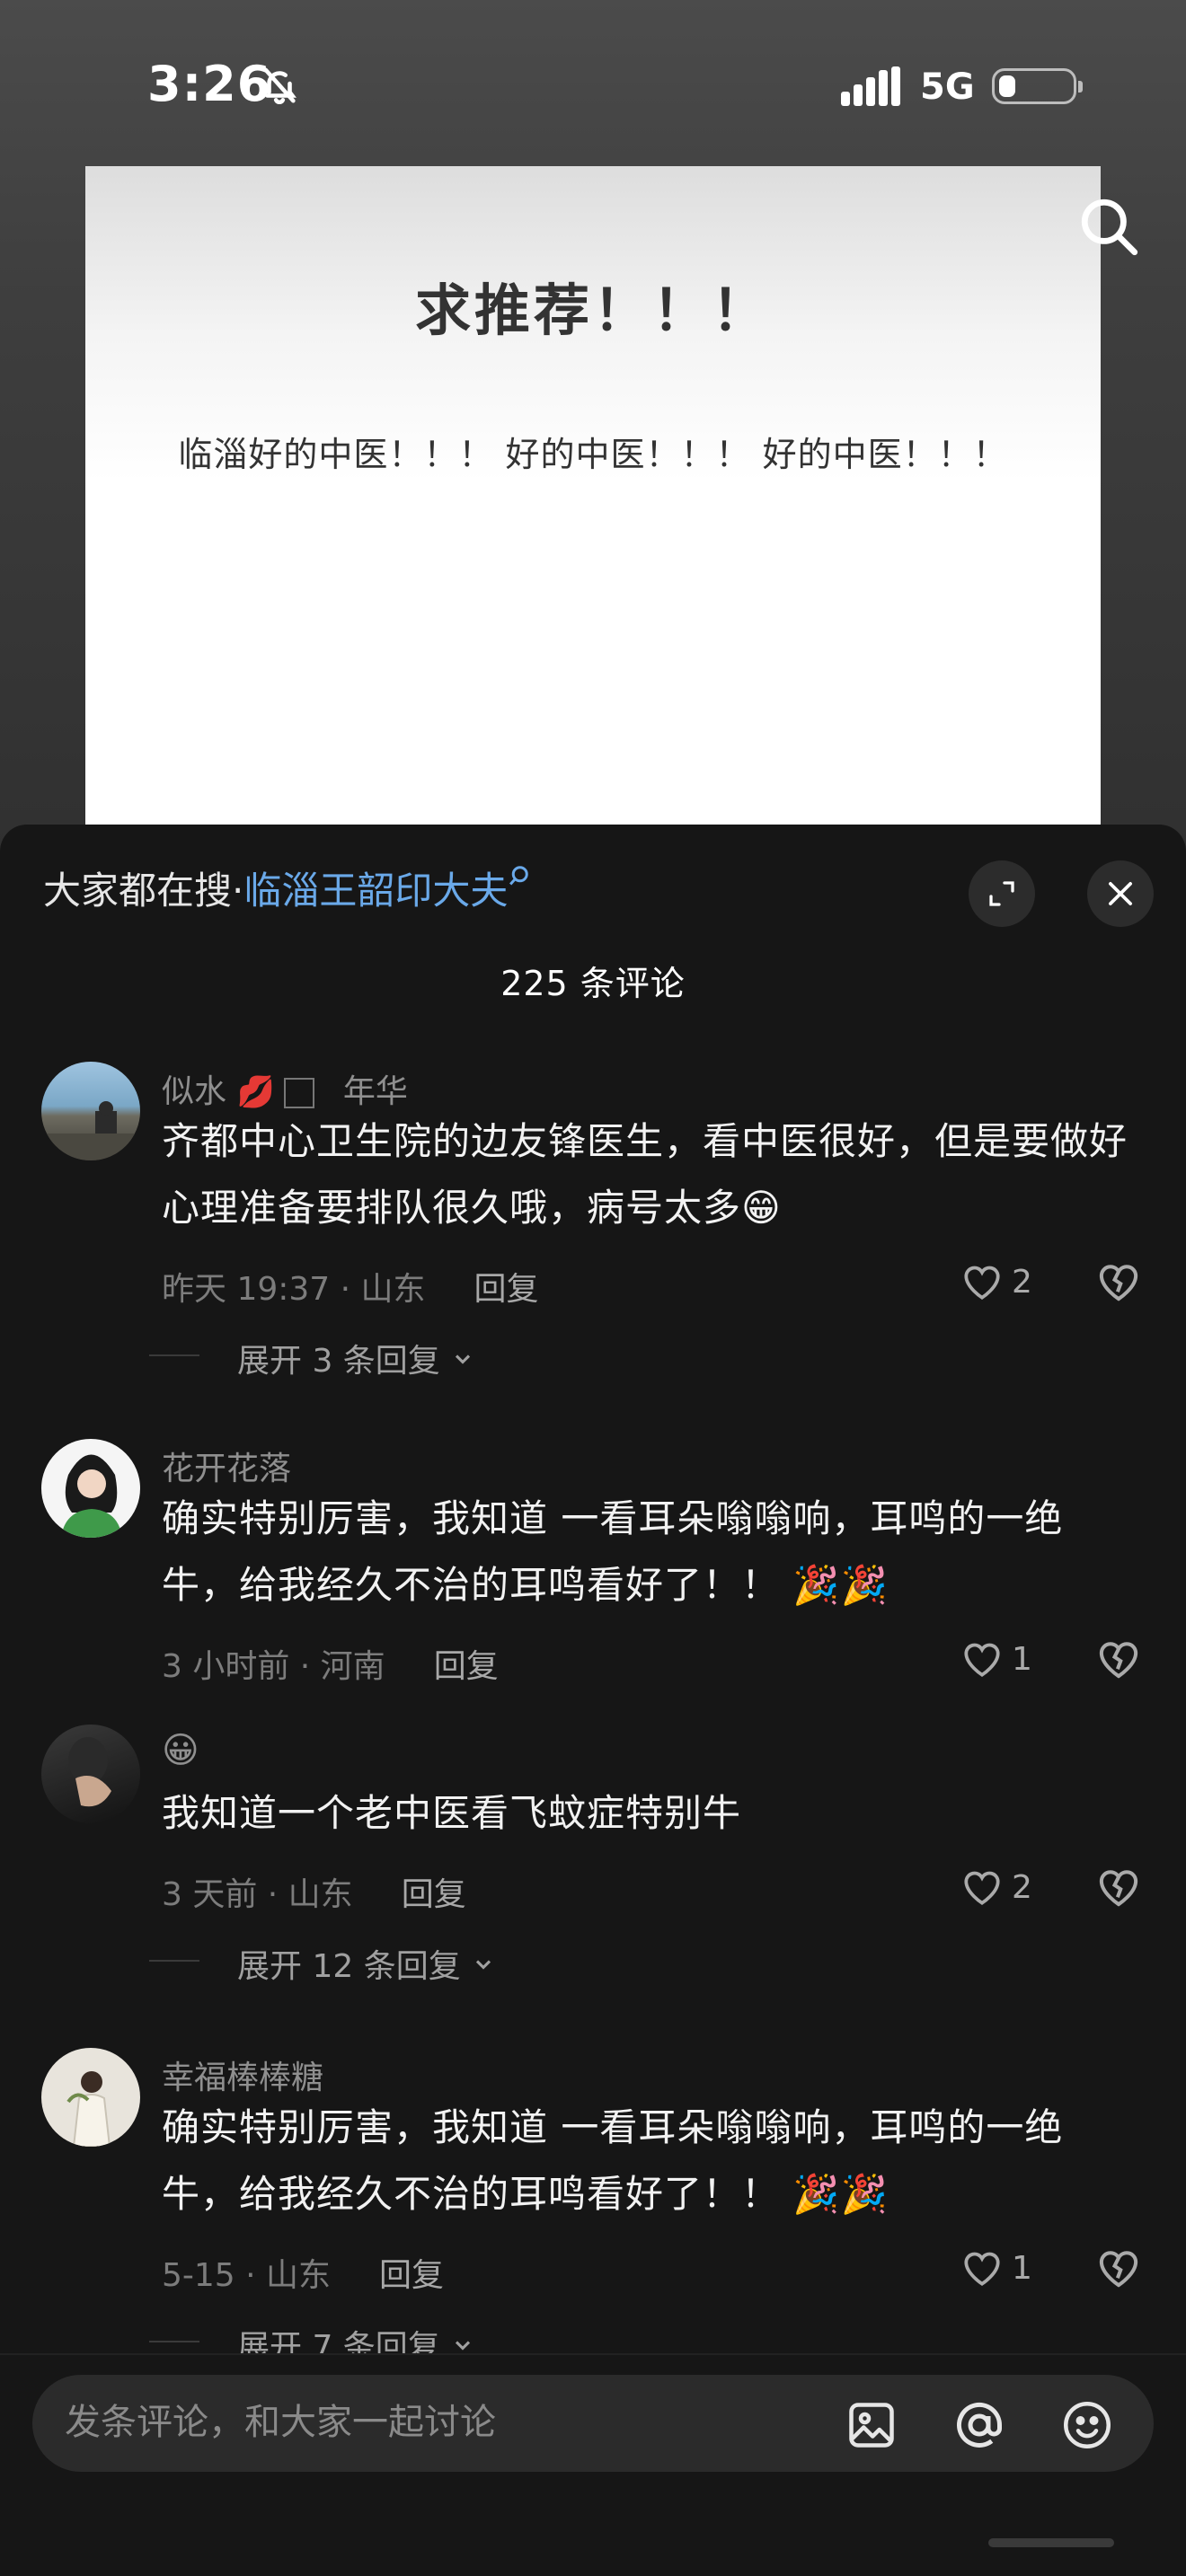  What do you see at coordinates (375, 891) in the screenshot?
I see `hot-search-keyword: 临淄王韶印大夫` at bounding box center [375, 891].